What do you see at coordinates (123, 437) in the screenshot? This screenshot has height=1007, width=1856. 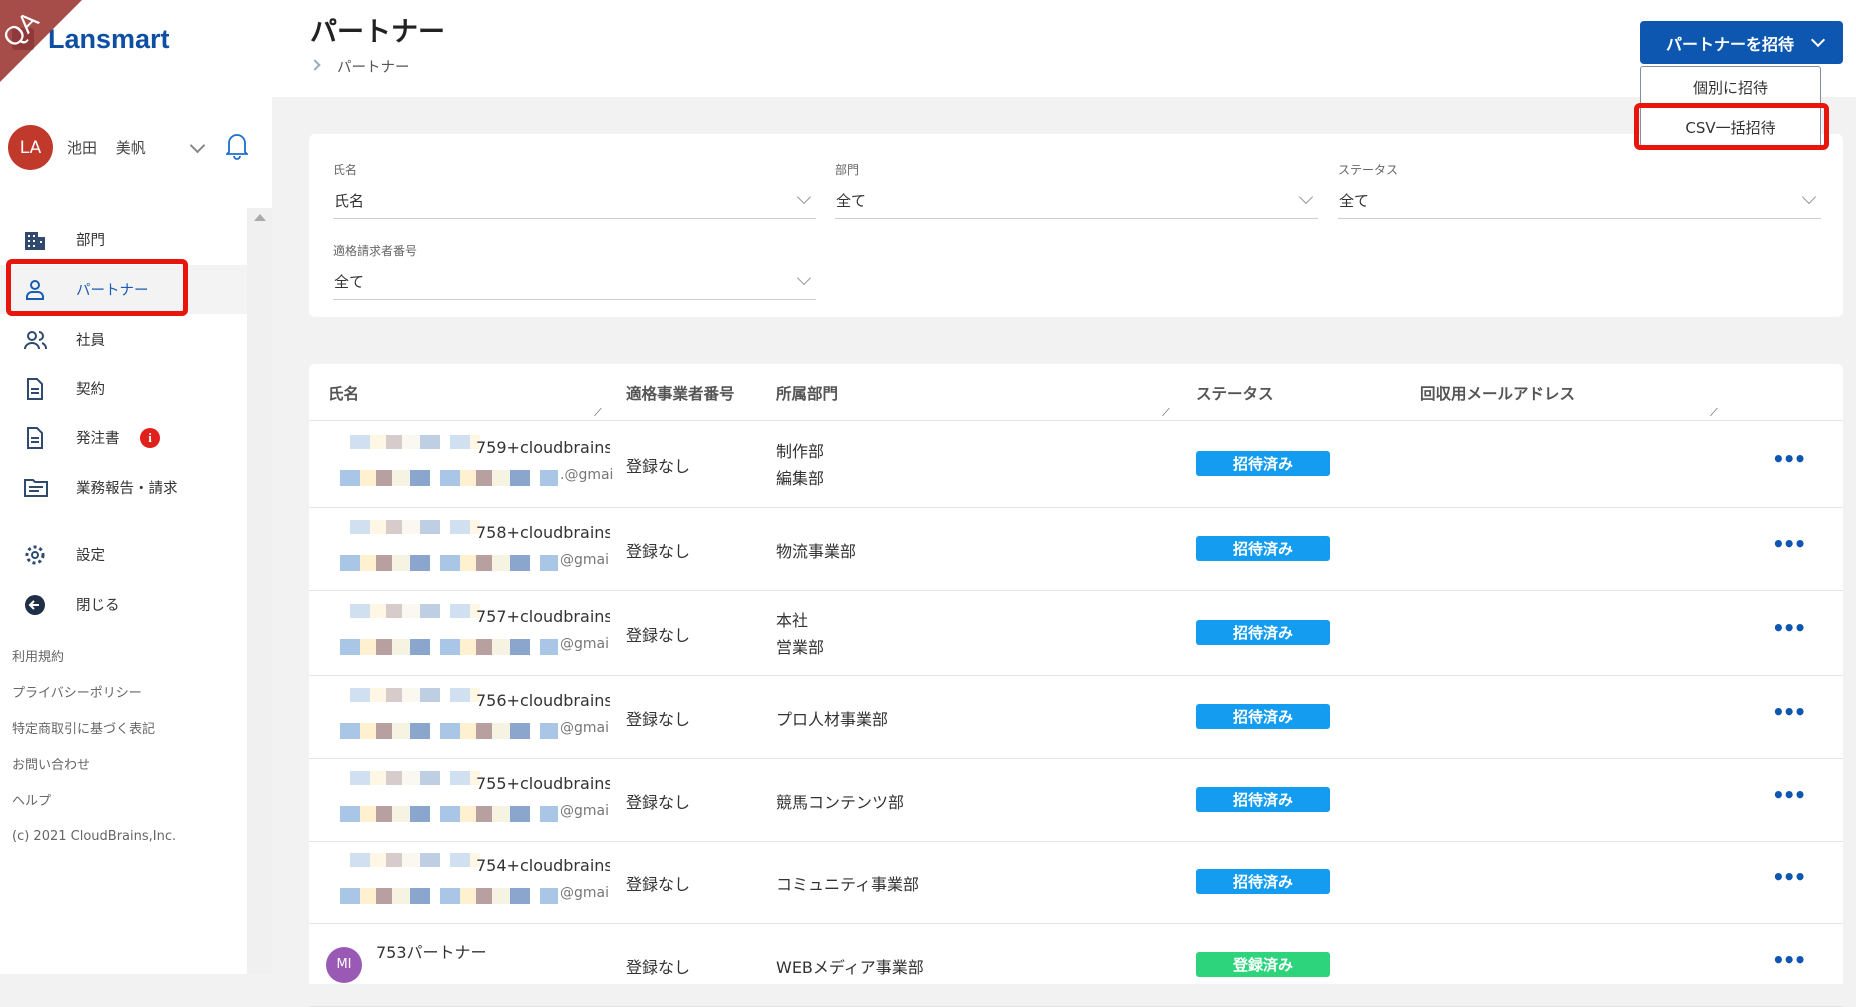 I see `sidebar-item-4: 発注書 i` at bounding box center [123, 437].